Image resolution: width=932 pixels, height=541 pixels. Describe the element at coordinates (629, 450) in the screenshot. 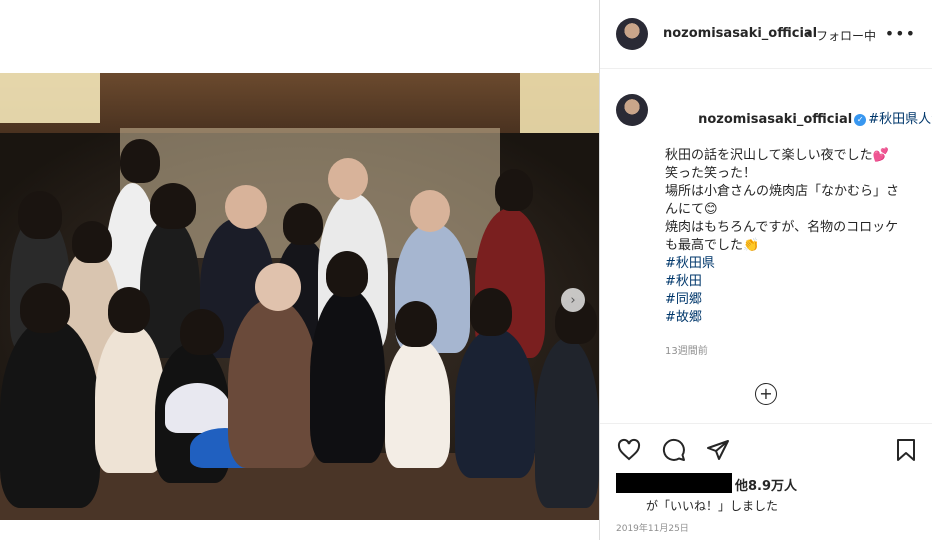

I see `heart-icon` at that location.